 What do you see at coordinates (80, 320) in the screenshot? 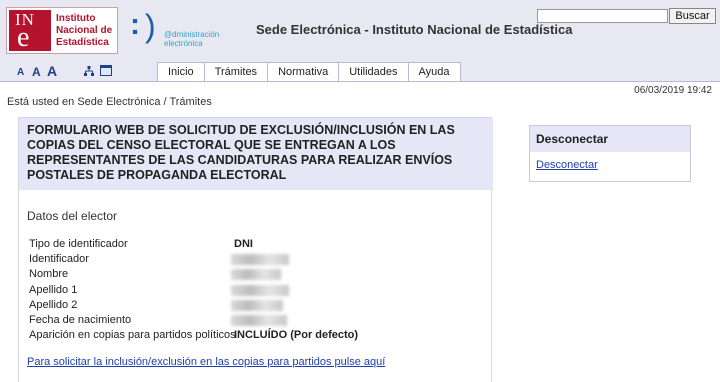
I see `field-label-fecha-nacimiento: Fecha de nacimiento` at bounding box center [80, 320].